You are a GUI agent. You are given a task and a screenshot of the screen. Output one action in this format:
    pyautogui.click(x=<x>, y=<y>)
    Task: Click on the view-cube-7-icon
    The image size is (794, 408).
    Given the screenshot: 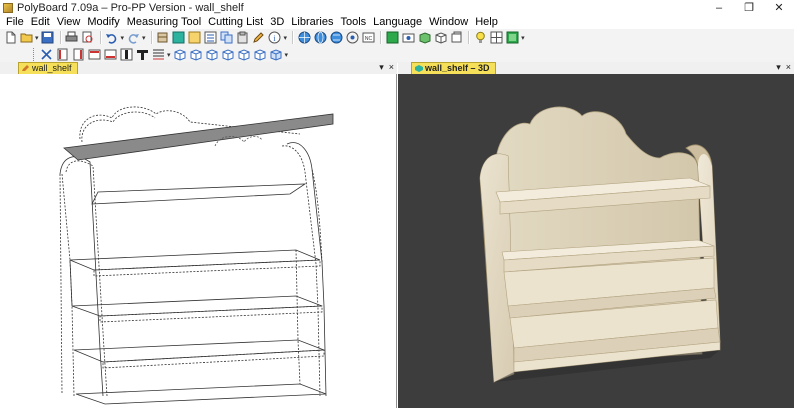 What is the action you would take?
    pyautogui.click(x=276, y=55)
    